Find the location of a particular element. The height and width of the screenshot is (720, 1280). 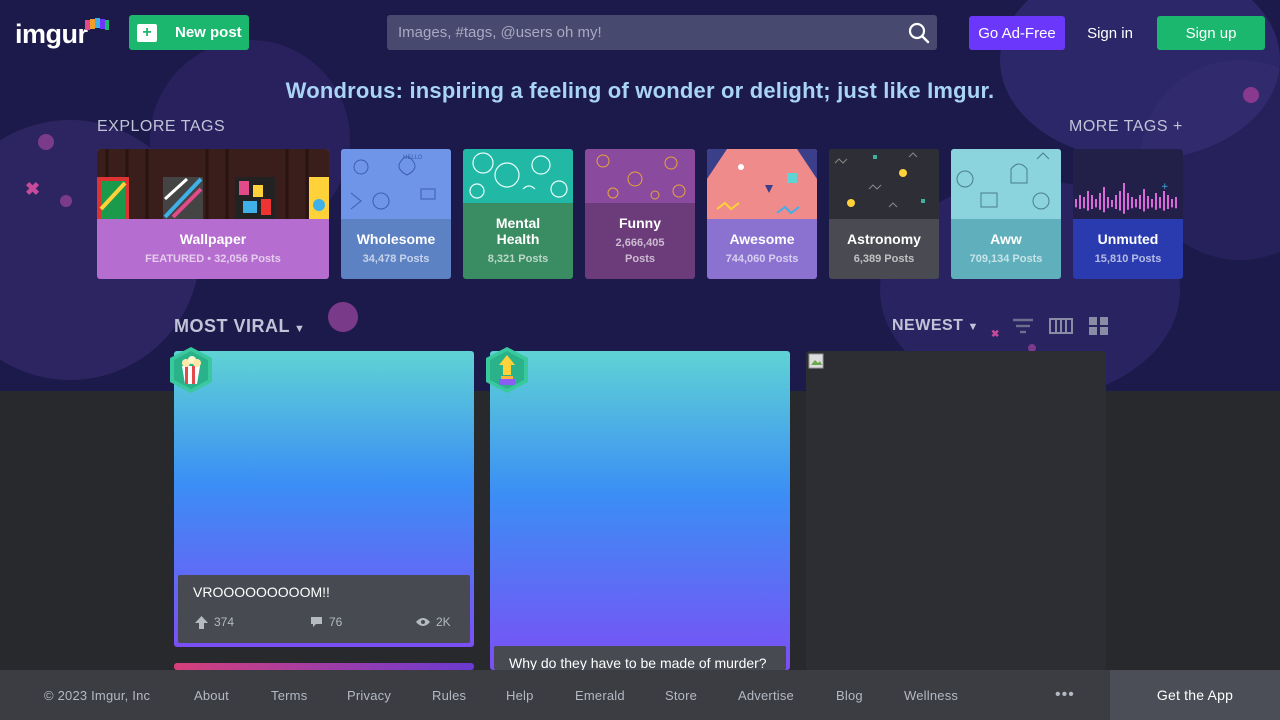

tag-count: 15,810 Posts is located at coordinates (1128, 259).